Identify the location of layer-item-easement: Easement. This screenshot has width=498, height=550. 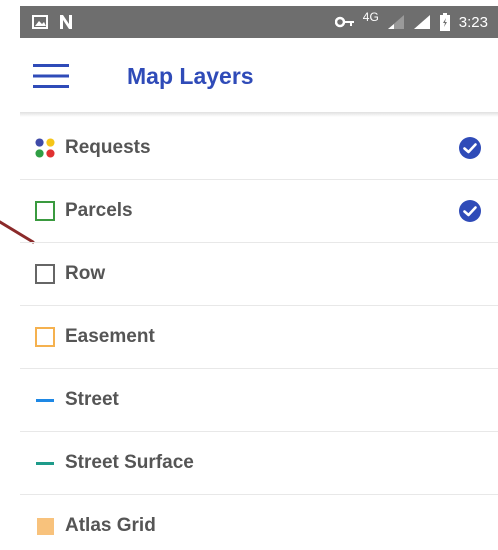
(259, 337).